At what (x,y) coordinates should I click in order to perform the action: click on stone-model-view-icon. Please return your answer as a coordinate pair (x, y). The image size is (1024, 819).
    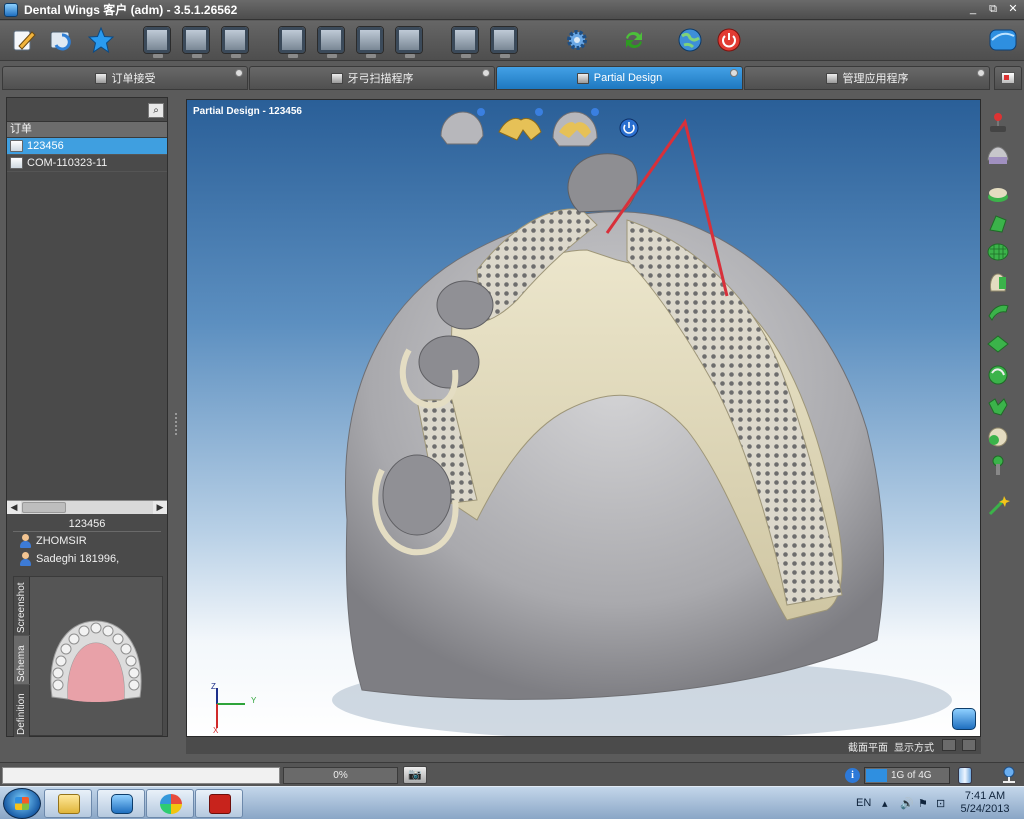
    Looking at the image, I should click on (461, 128).